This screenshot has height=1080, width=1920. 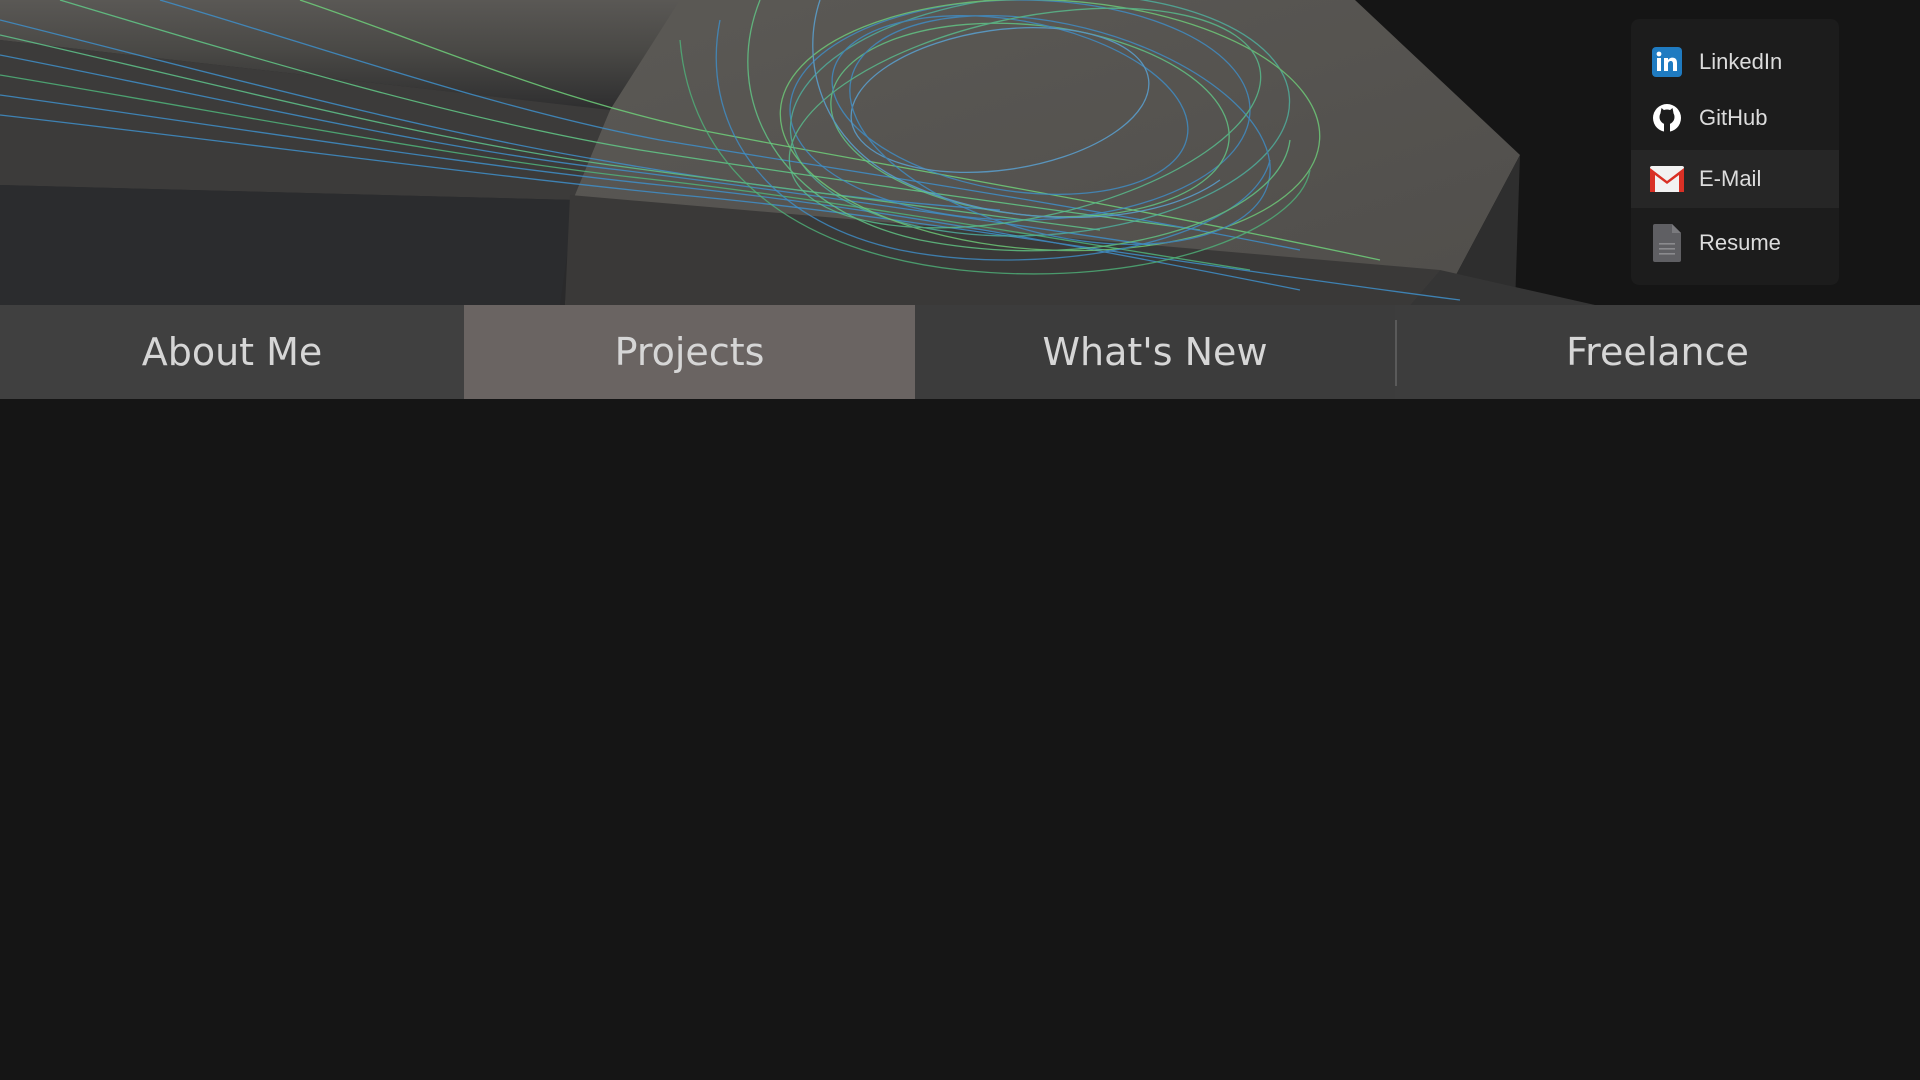 I want to click on tab-projects: Projects, so click(x=689, y=352).